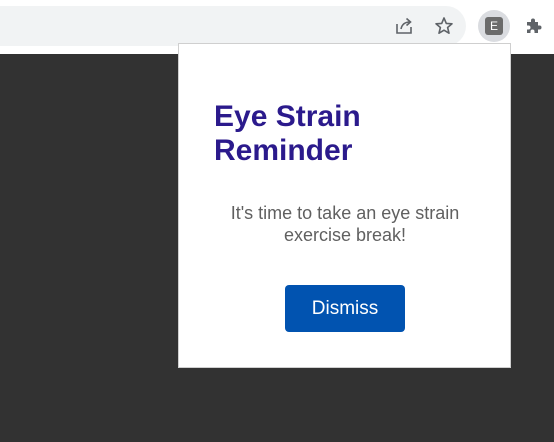  What do you see at coordinates (287, 133) in the screenshot?
I see `popup-title: Eye Strain Reminder` at bounding box center [287, 133].